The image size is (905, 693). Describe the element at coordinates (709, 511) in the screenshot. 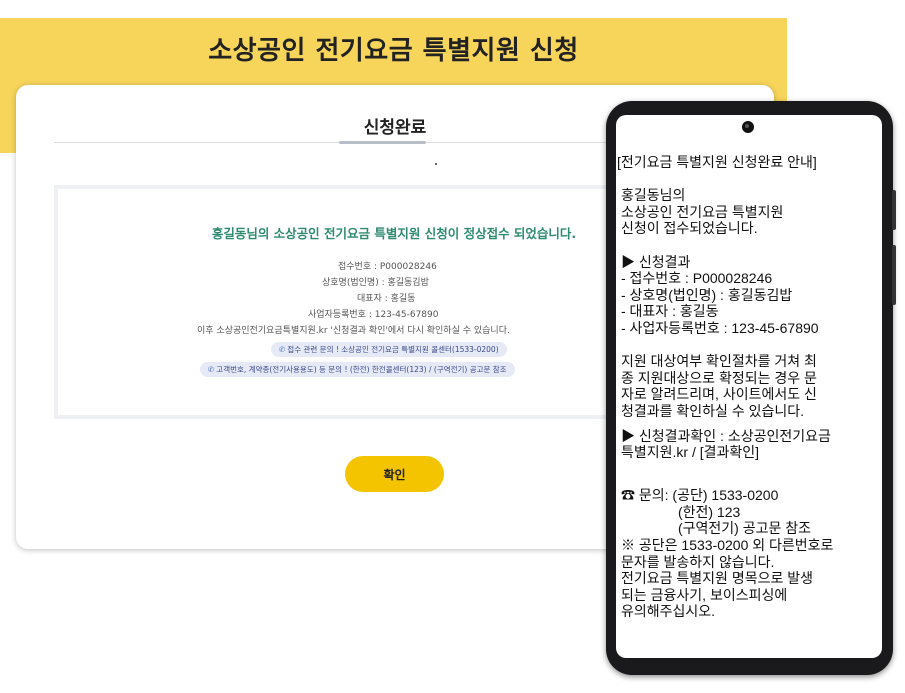

I see `sms-inquiry-line: (한전) 123` at that location.